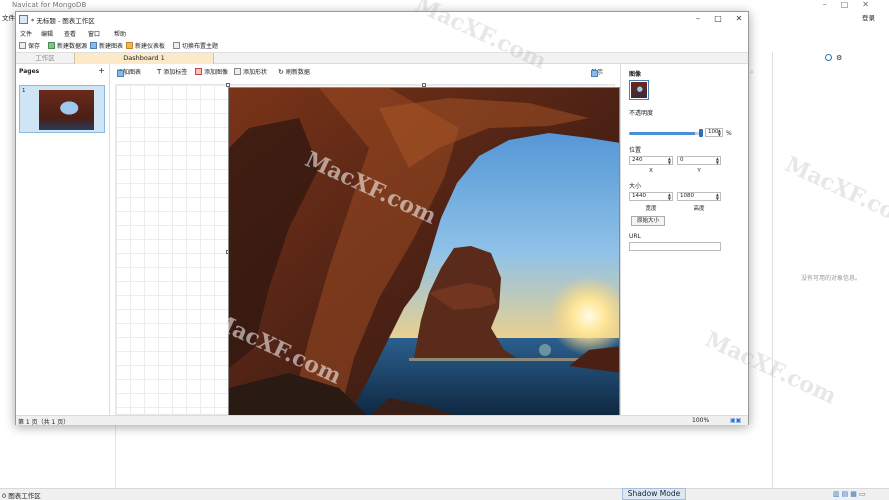 The height and width of the screenshot is (500, 889). I want to click on menu-edit: 编辑, so click(47, 33).